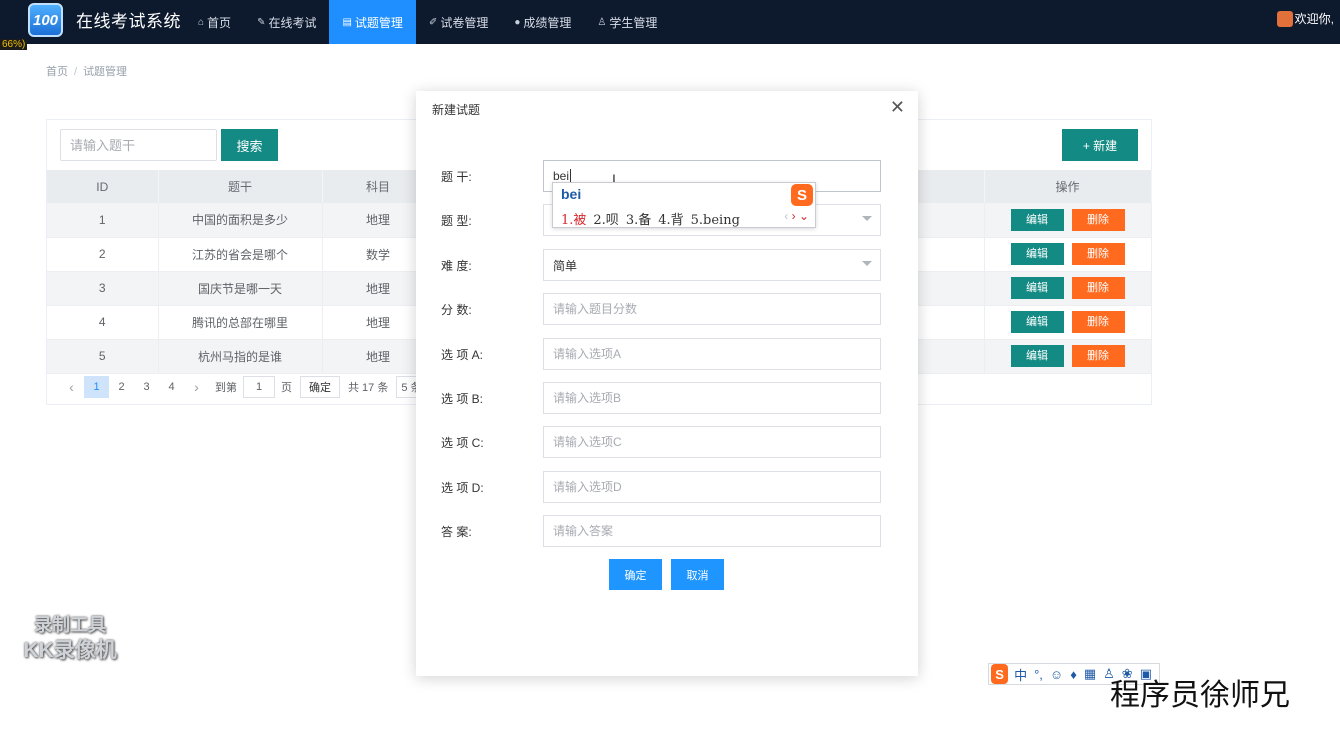 The height and width of the screenshot is (731, 1340). What do you see at coordinates (103, 288) in the screenshot?
I see `cell-id: 3` at bounding box center [103, 288].